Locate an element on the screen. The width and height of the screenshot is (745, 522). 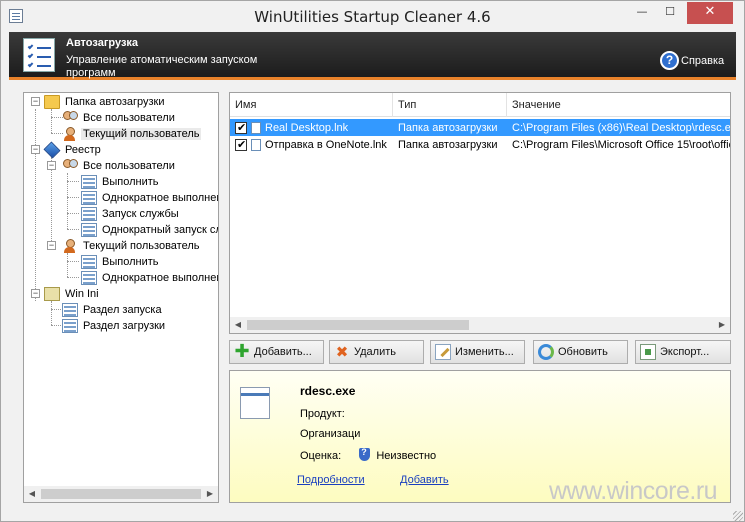
registry-cube-icon is located at coordinates (52, 150).